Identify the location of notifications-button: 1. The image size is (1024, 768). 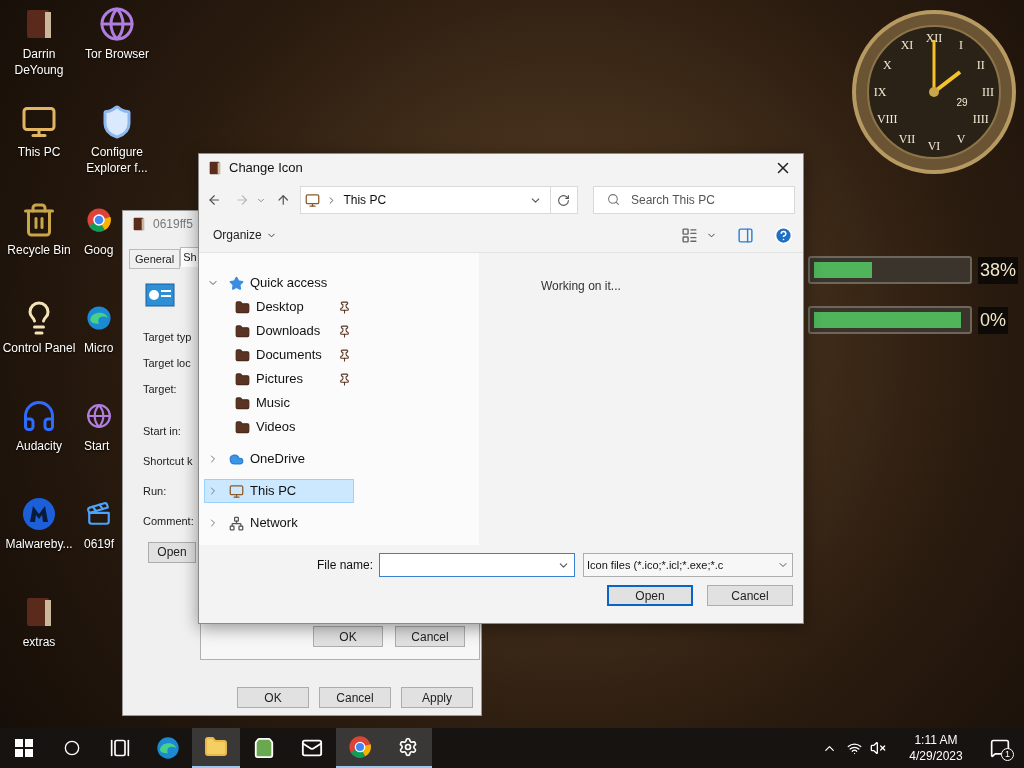
(1000, 748).